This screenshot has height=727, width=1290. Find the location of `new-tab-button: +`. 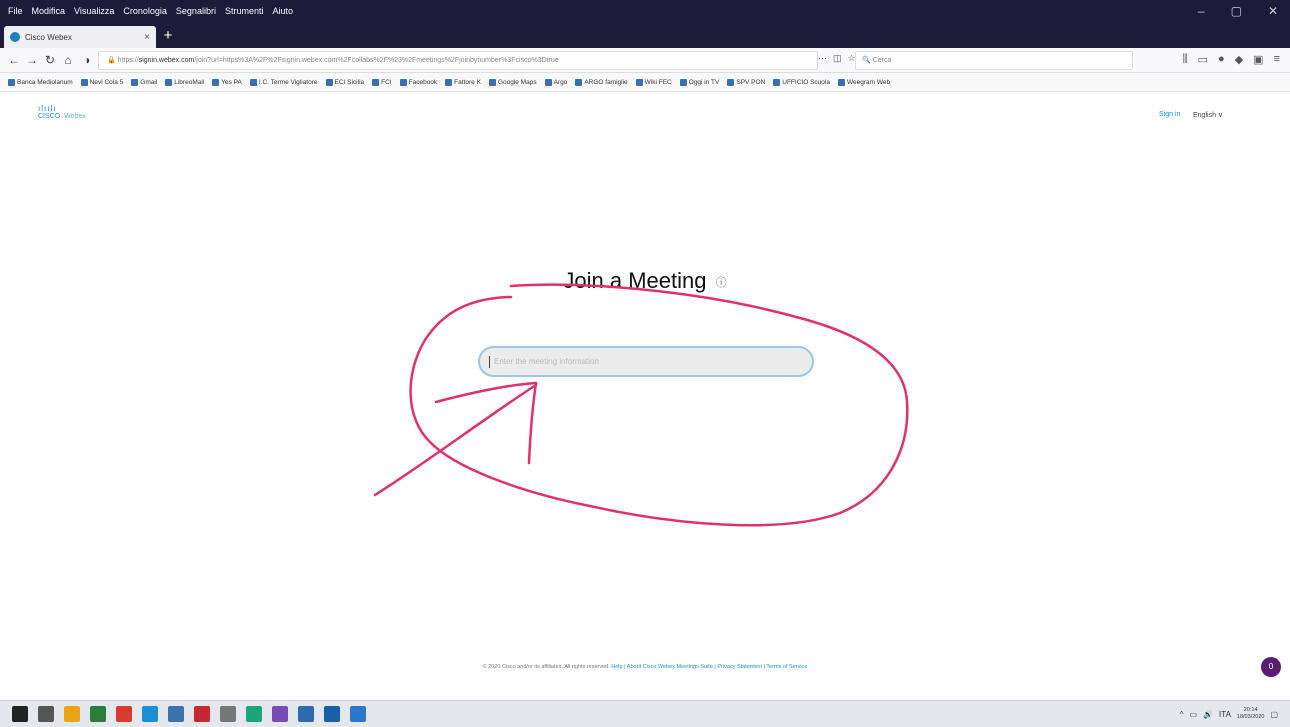

new-tab-button: + is located at coordinates (168, 36).